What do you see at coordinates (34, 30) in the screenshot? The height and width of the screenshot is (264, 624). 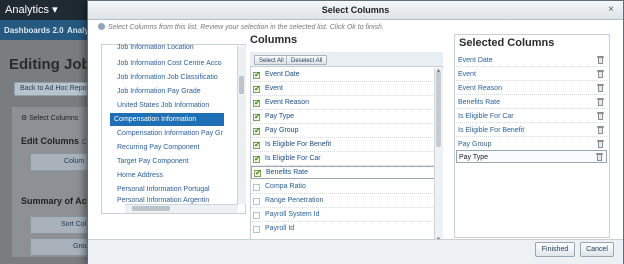 I see `nav-item-dashboards: Dashboards 2.0` at bounding box center [34, 30].